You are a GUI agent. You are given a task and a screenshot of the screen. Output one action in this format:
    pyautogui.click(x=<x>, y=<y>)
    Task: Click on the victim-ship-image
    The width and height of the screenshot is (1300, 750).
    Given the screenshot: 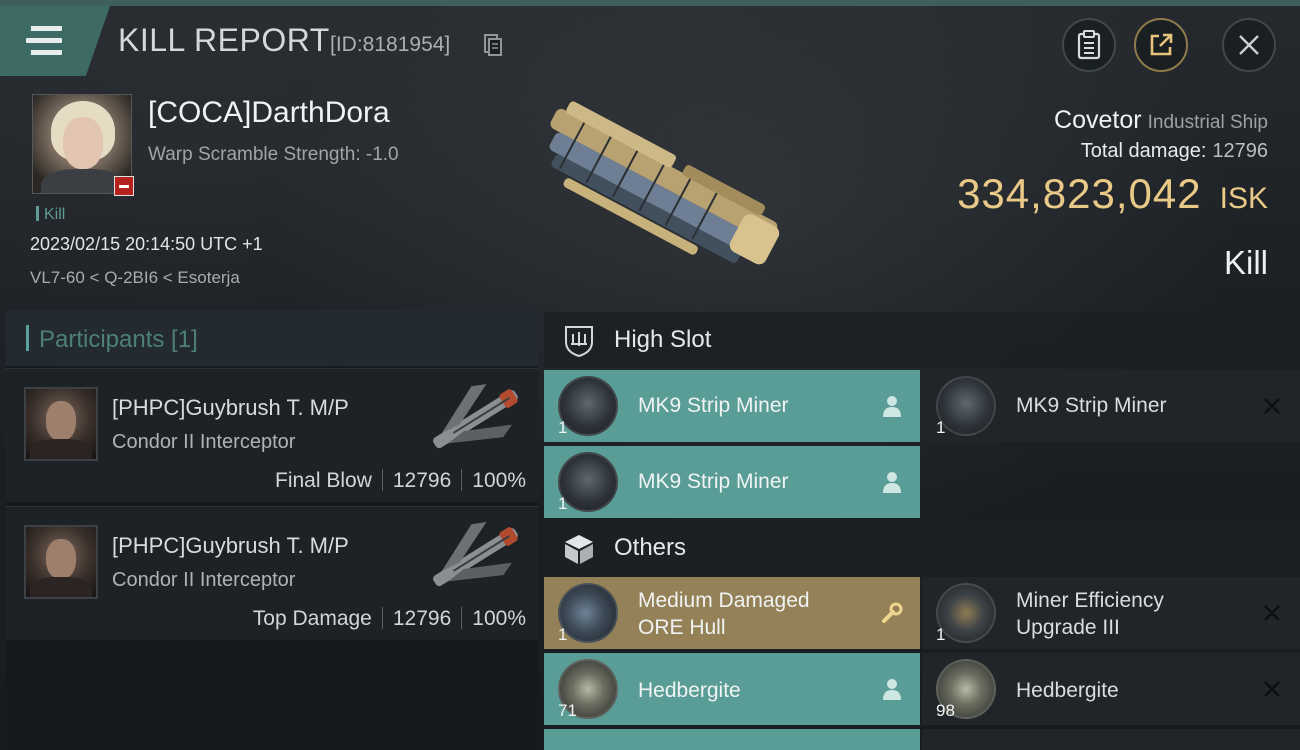 What is the action you would take?
    pyautogui.click(x=655, y=192)
    